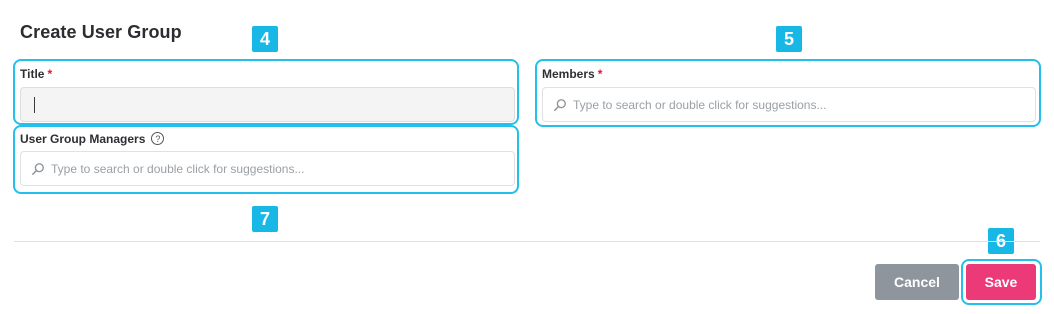  I want to click on title-label: Title *, so click(36, 74).